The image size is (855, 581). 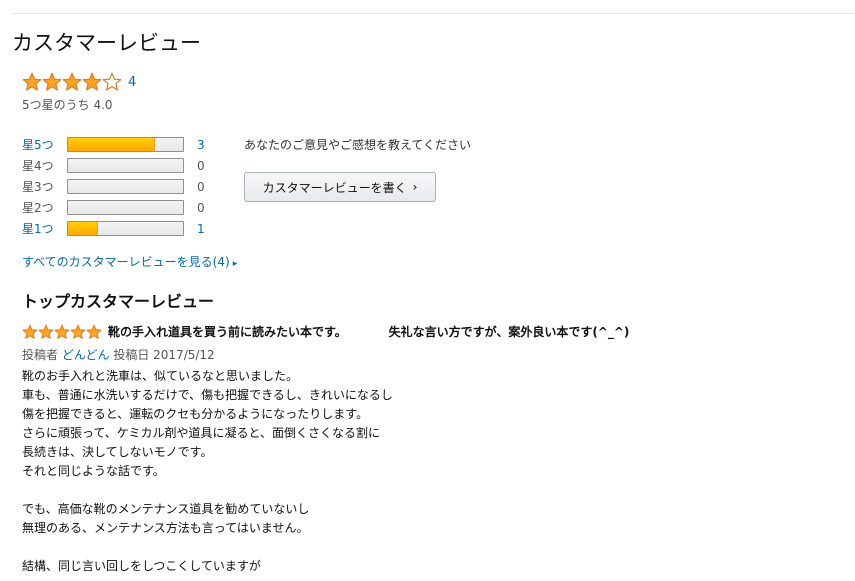 I want to click on by-label: 投稿者, so click(x=40, y=355).